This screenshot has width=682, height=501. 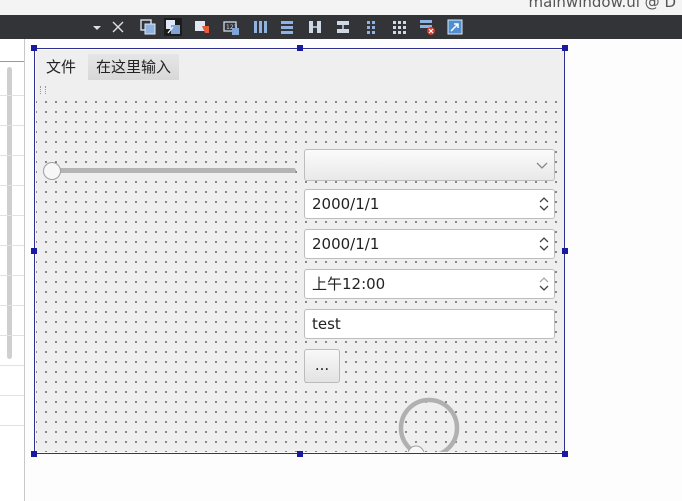 What do you see at coordinates (9, 213) in the screenshot?
I see `dock-scrollbar` at bounding box center [9, 213].